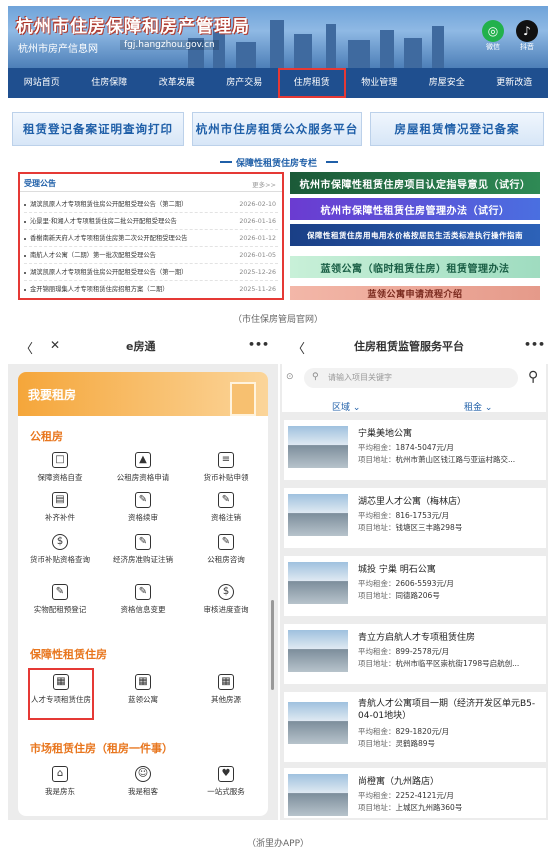 The height and width of the screenshot is (856, 556). I want to click on property-price: 平均租金：899-2578元/月, so click(404, 651).